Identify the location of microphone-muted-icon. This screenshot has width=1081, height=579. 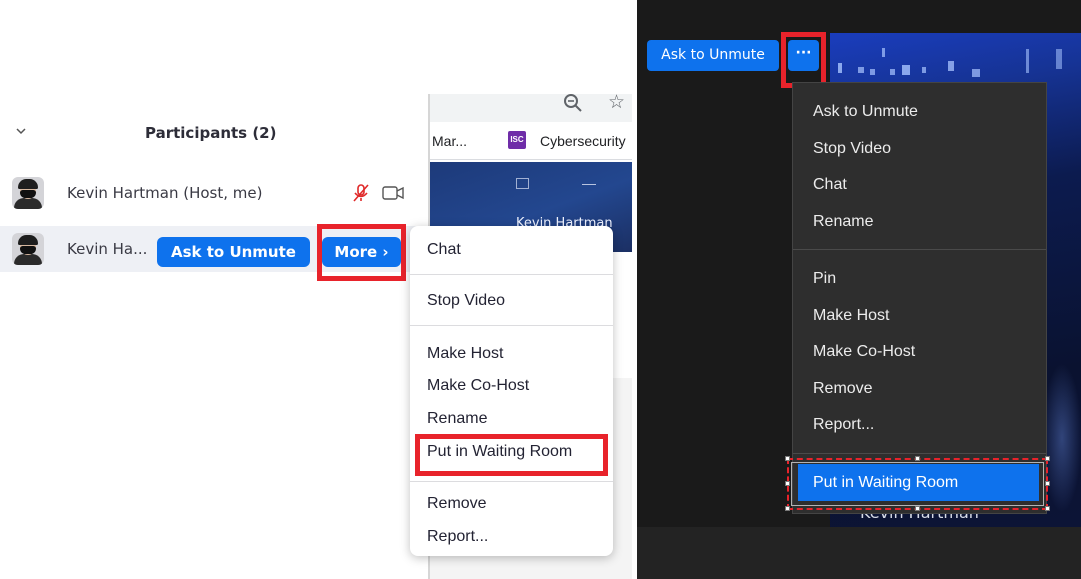
(361, 193).